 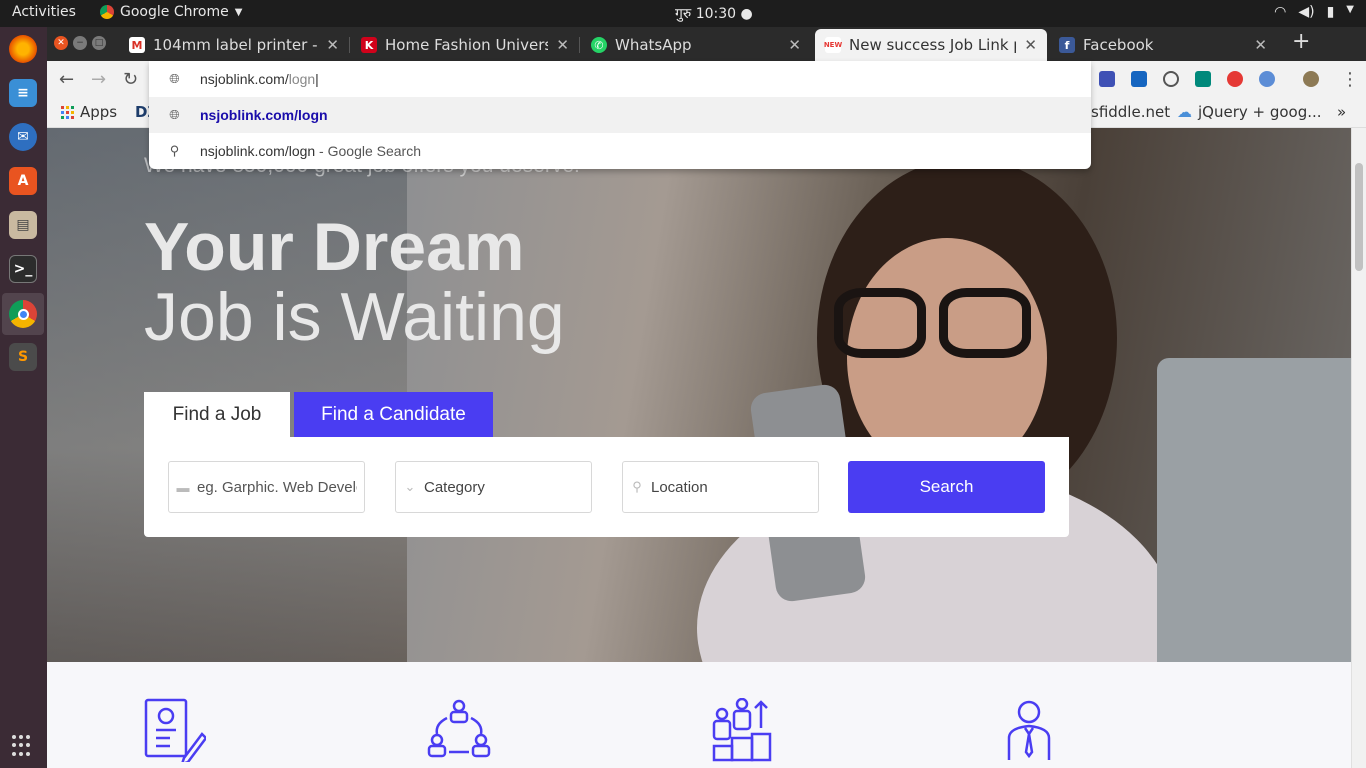 What do you see at coordinates (258, 151) in the screenshot?
I see `suggestion-query: nsjoblink.com/logn` at bounding box center [258, 151].